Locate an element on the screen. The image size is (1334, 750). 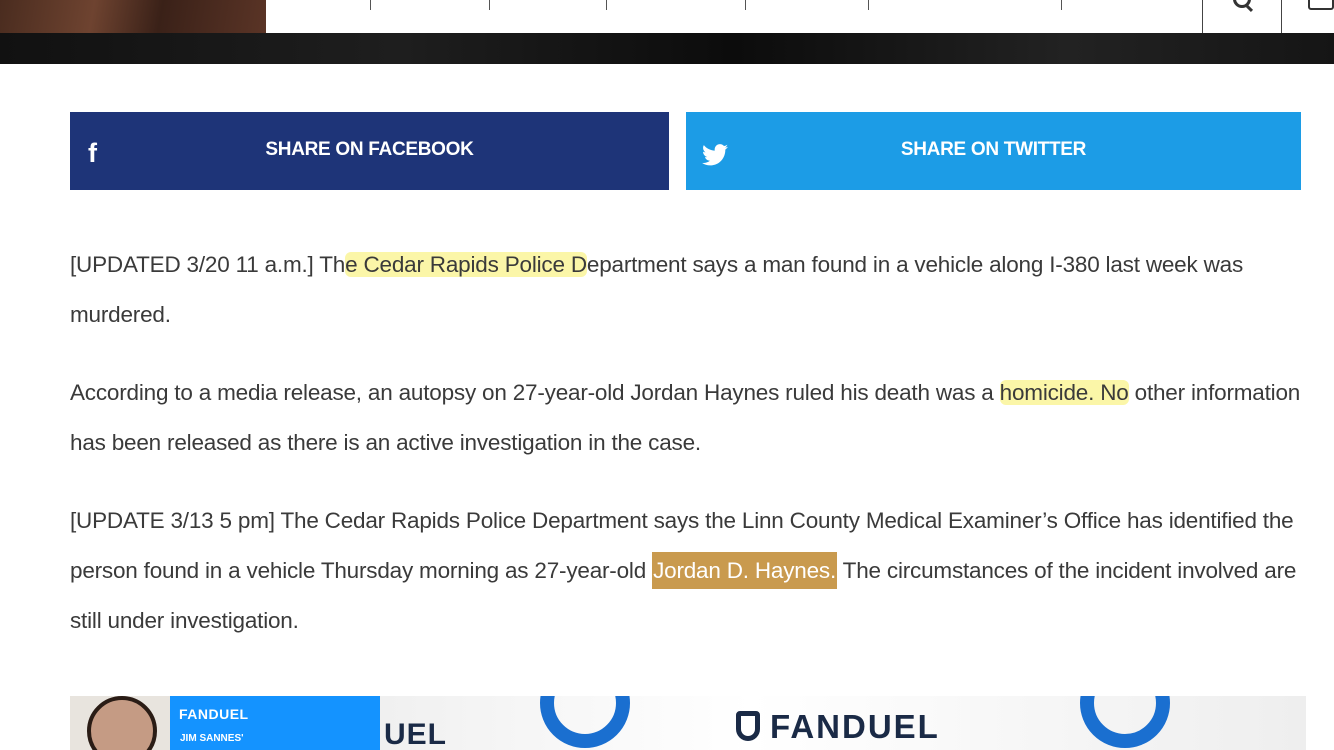
share-twitter-button: SHARE ON TWITTER is located at coordinates (993, 151).